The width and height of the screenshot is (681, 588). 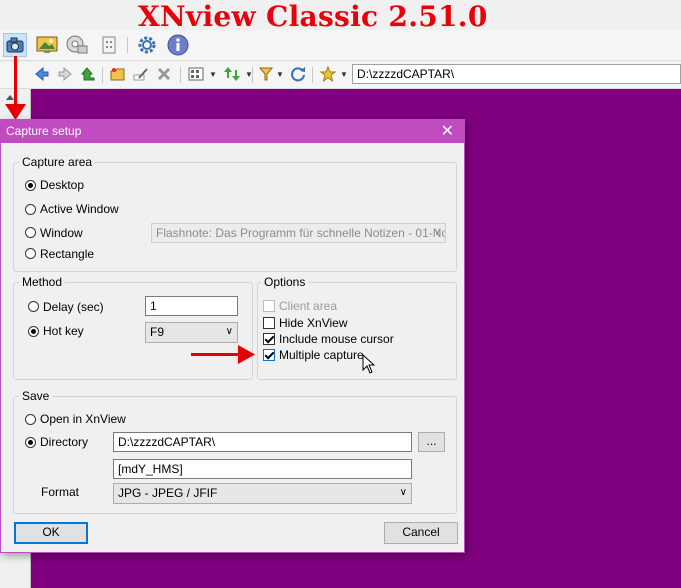 I want to click on arrow-up-icon, so click(x=88, y=74).